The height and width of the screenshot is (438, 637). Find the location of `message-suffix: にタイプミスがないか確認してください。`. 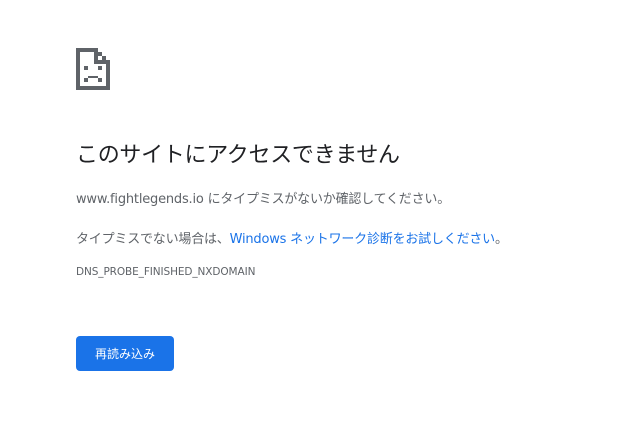

message-suffix: にタイプミスがないか確認してください。 is located at coordinates (327, 199).